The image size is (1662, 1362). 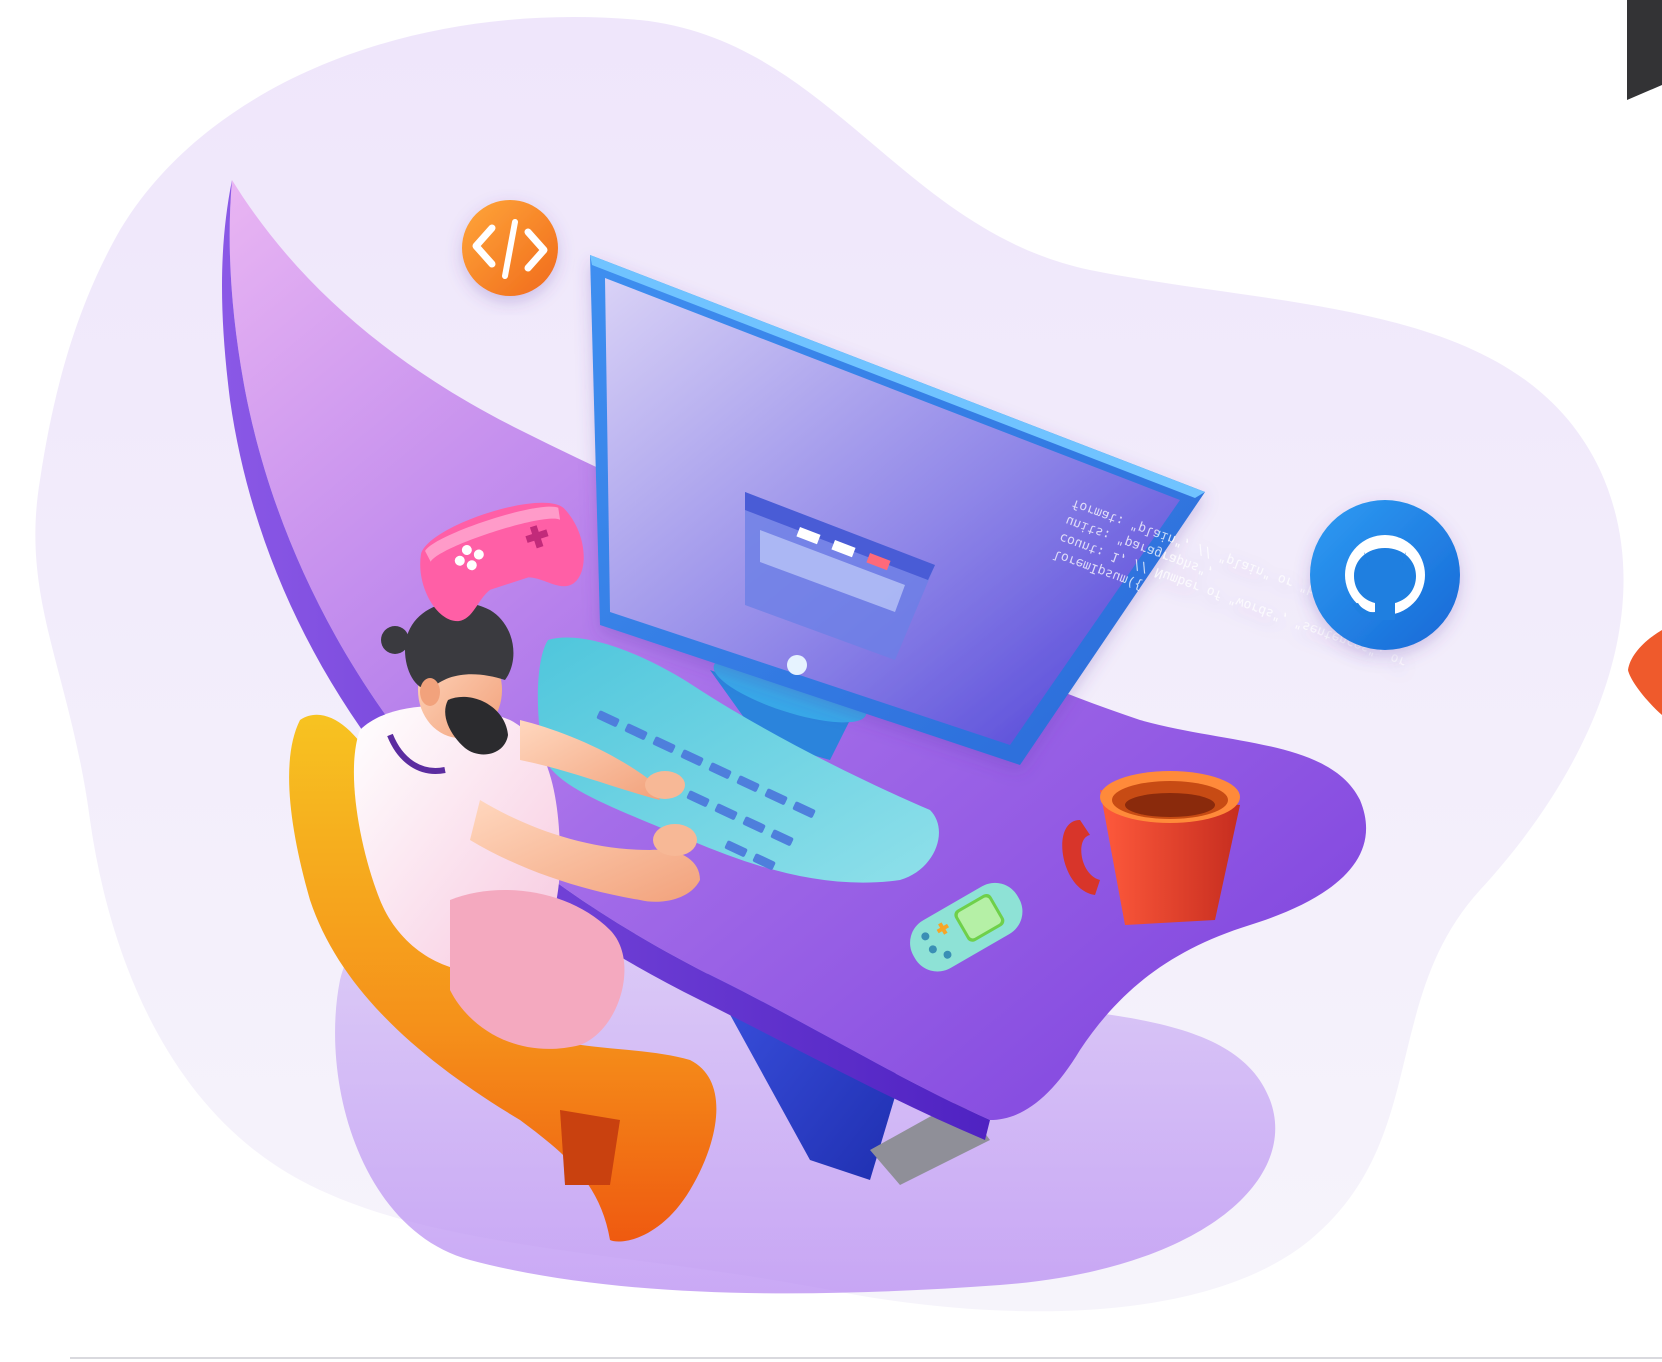 I want to click on chair-leg, so click(x=590, y=1147).